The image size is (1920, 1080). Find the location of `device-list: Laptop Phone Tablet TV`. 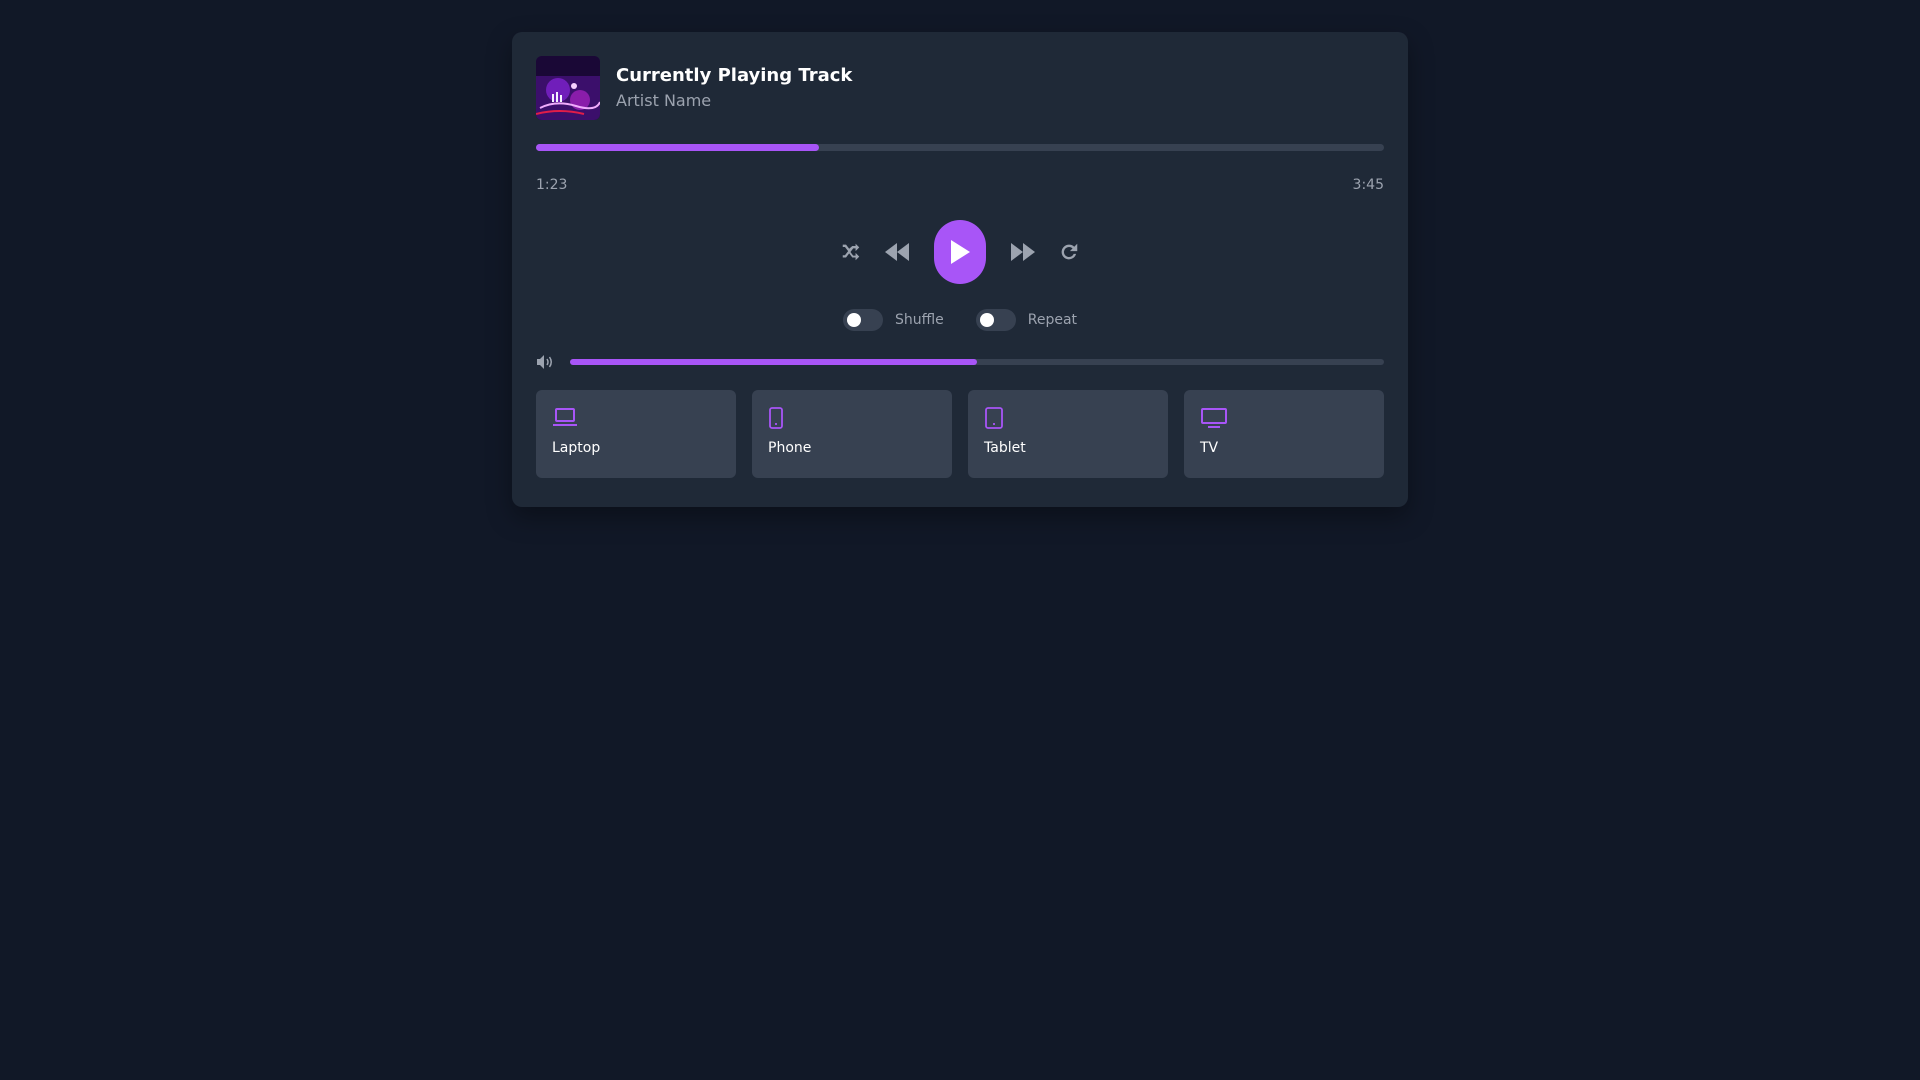

device-list: Laptop Phone Tablet TV is located at coordinates (960, 434).